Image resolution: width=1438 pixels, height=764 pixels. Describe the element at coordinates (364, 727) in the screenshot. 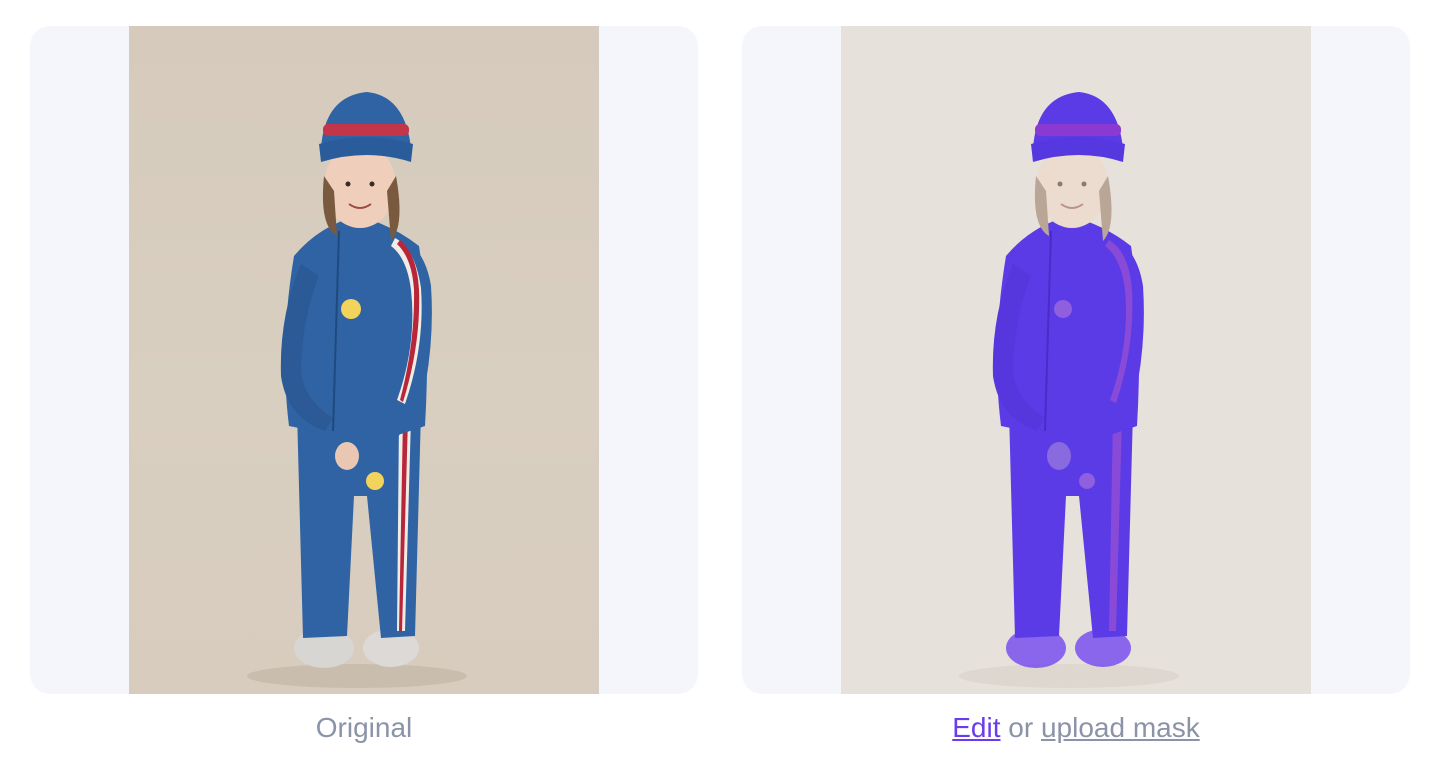

I see `original-caption: Original` at that location.